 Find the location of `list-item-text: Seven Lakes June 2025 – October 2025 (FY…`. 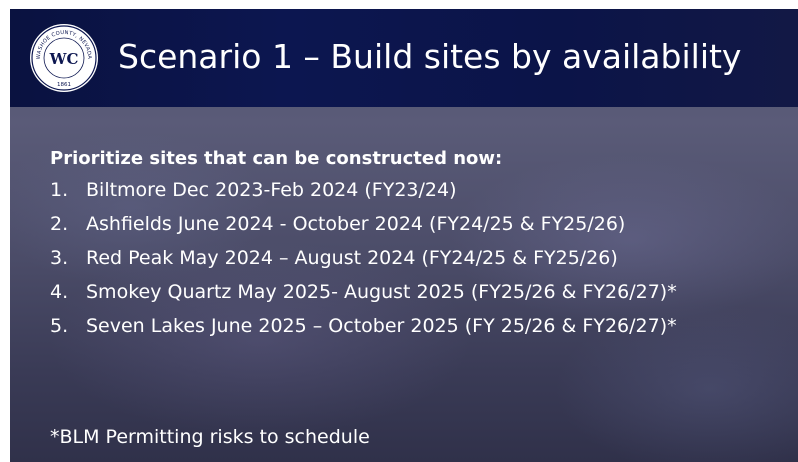

list-item-text: Seven Lakes June 2025 – October 2025 (FY… is located at coordinates (381, 326).